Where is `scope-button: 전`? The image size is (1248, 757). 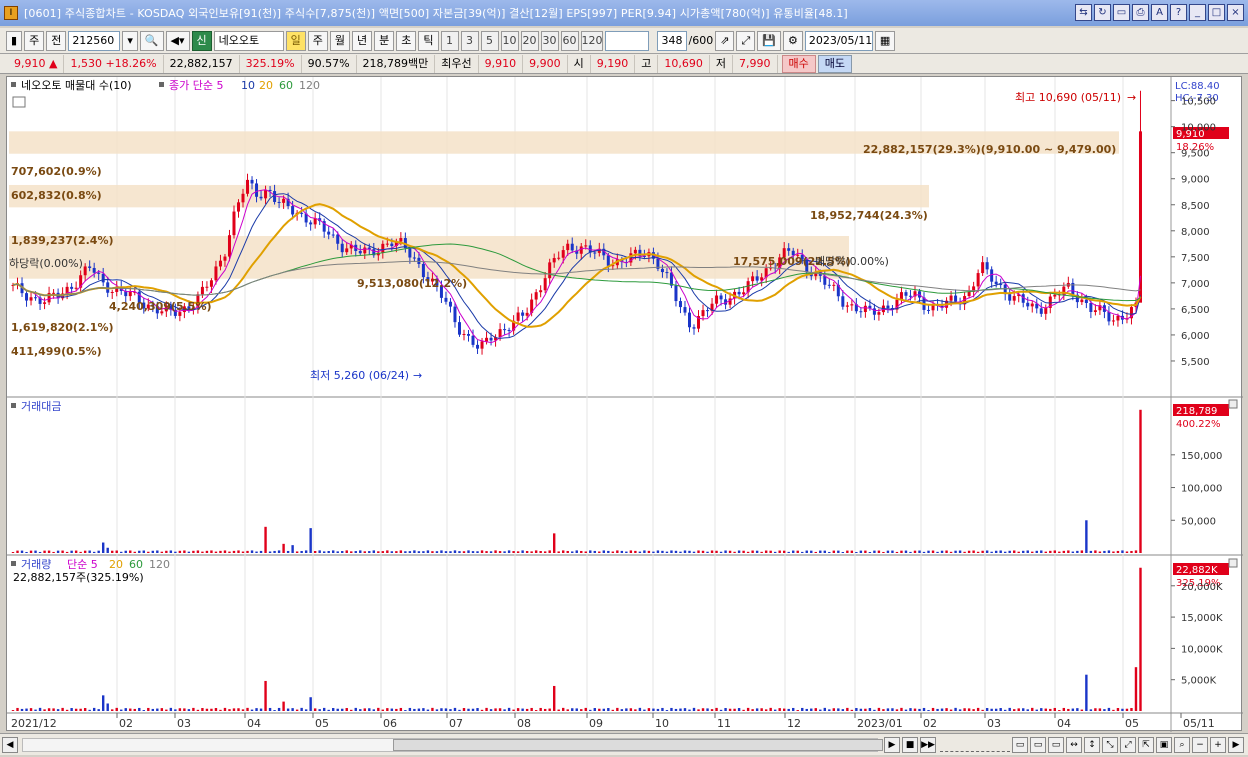 scope-button: 전 is located at coordinates (56, 40).